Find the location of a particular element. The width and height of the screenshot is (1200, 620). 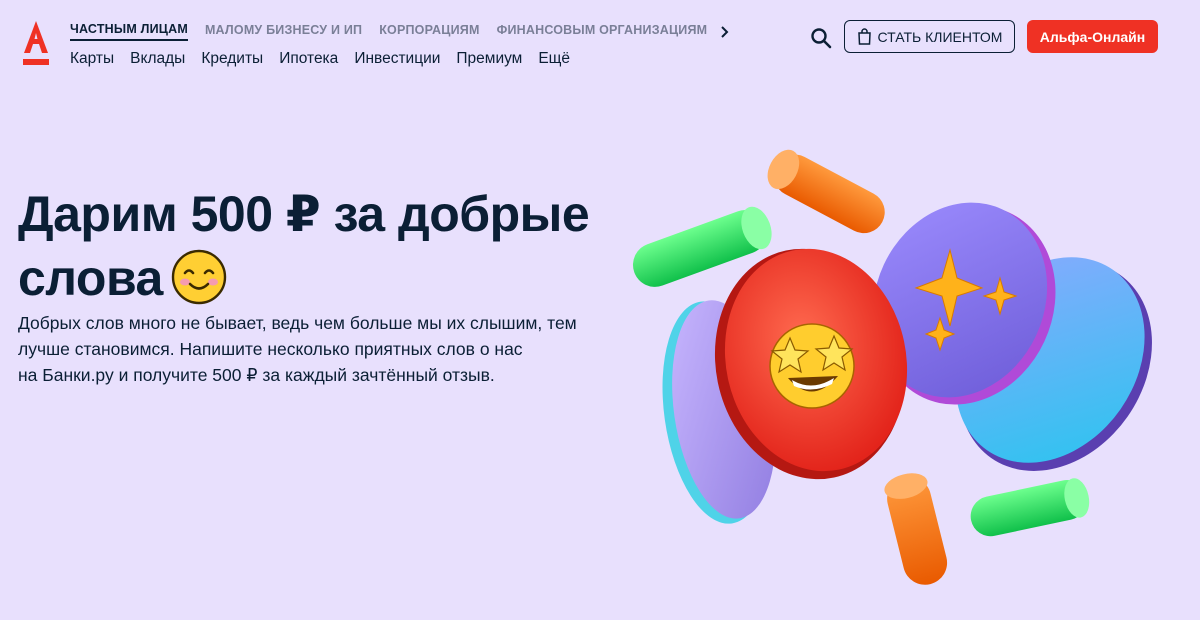

orange-stick-bottom is located at coordinates (916, 529).